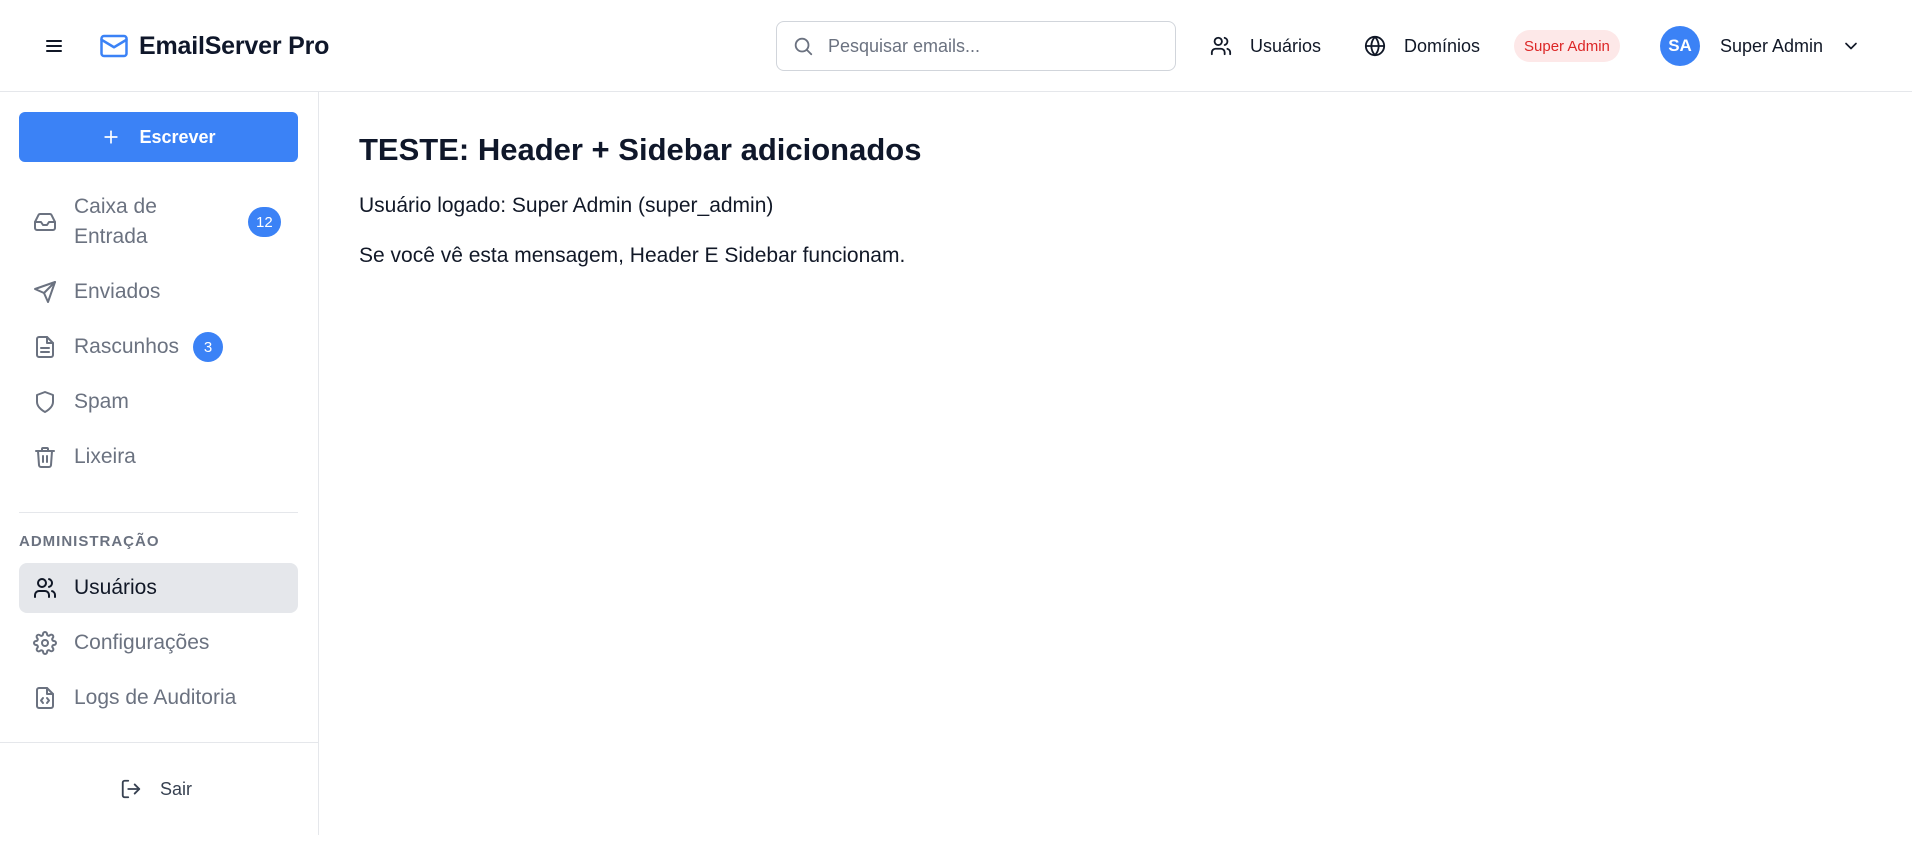 The image size is (1912, 860). I want to click on avatar: SA, so click(1680, 46).